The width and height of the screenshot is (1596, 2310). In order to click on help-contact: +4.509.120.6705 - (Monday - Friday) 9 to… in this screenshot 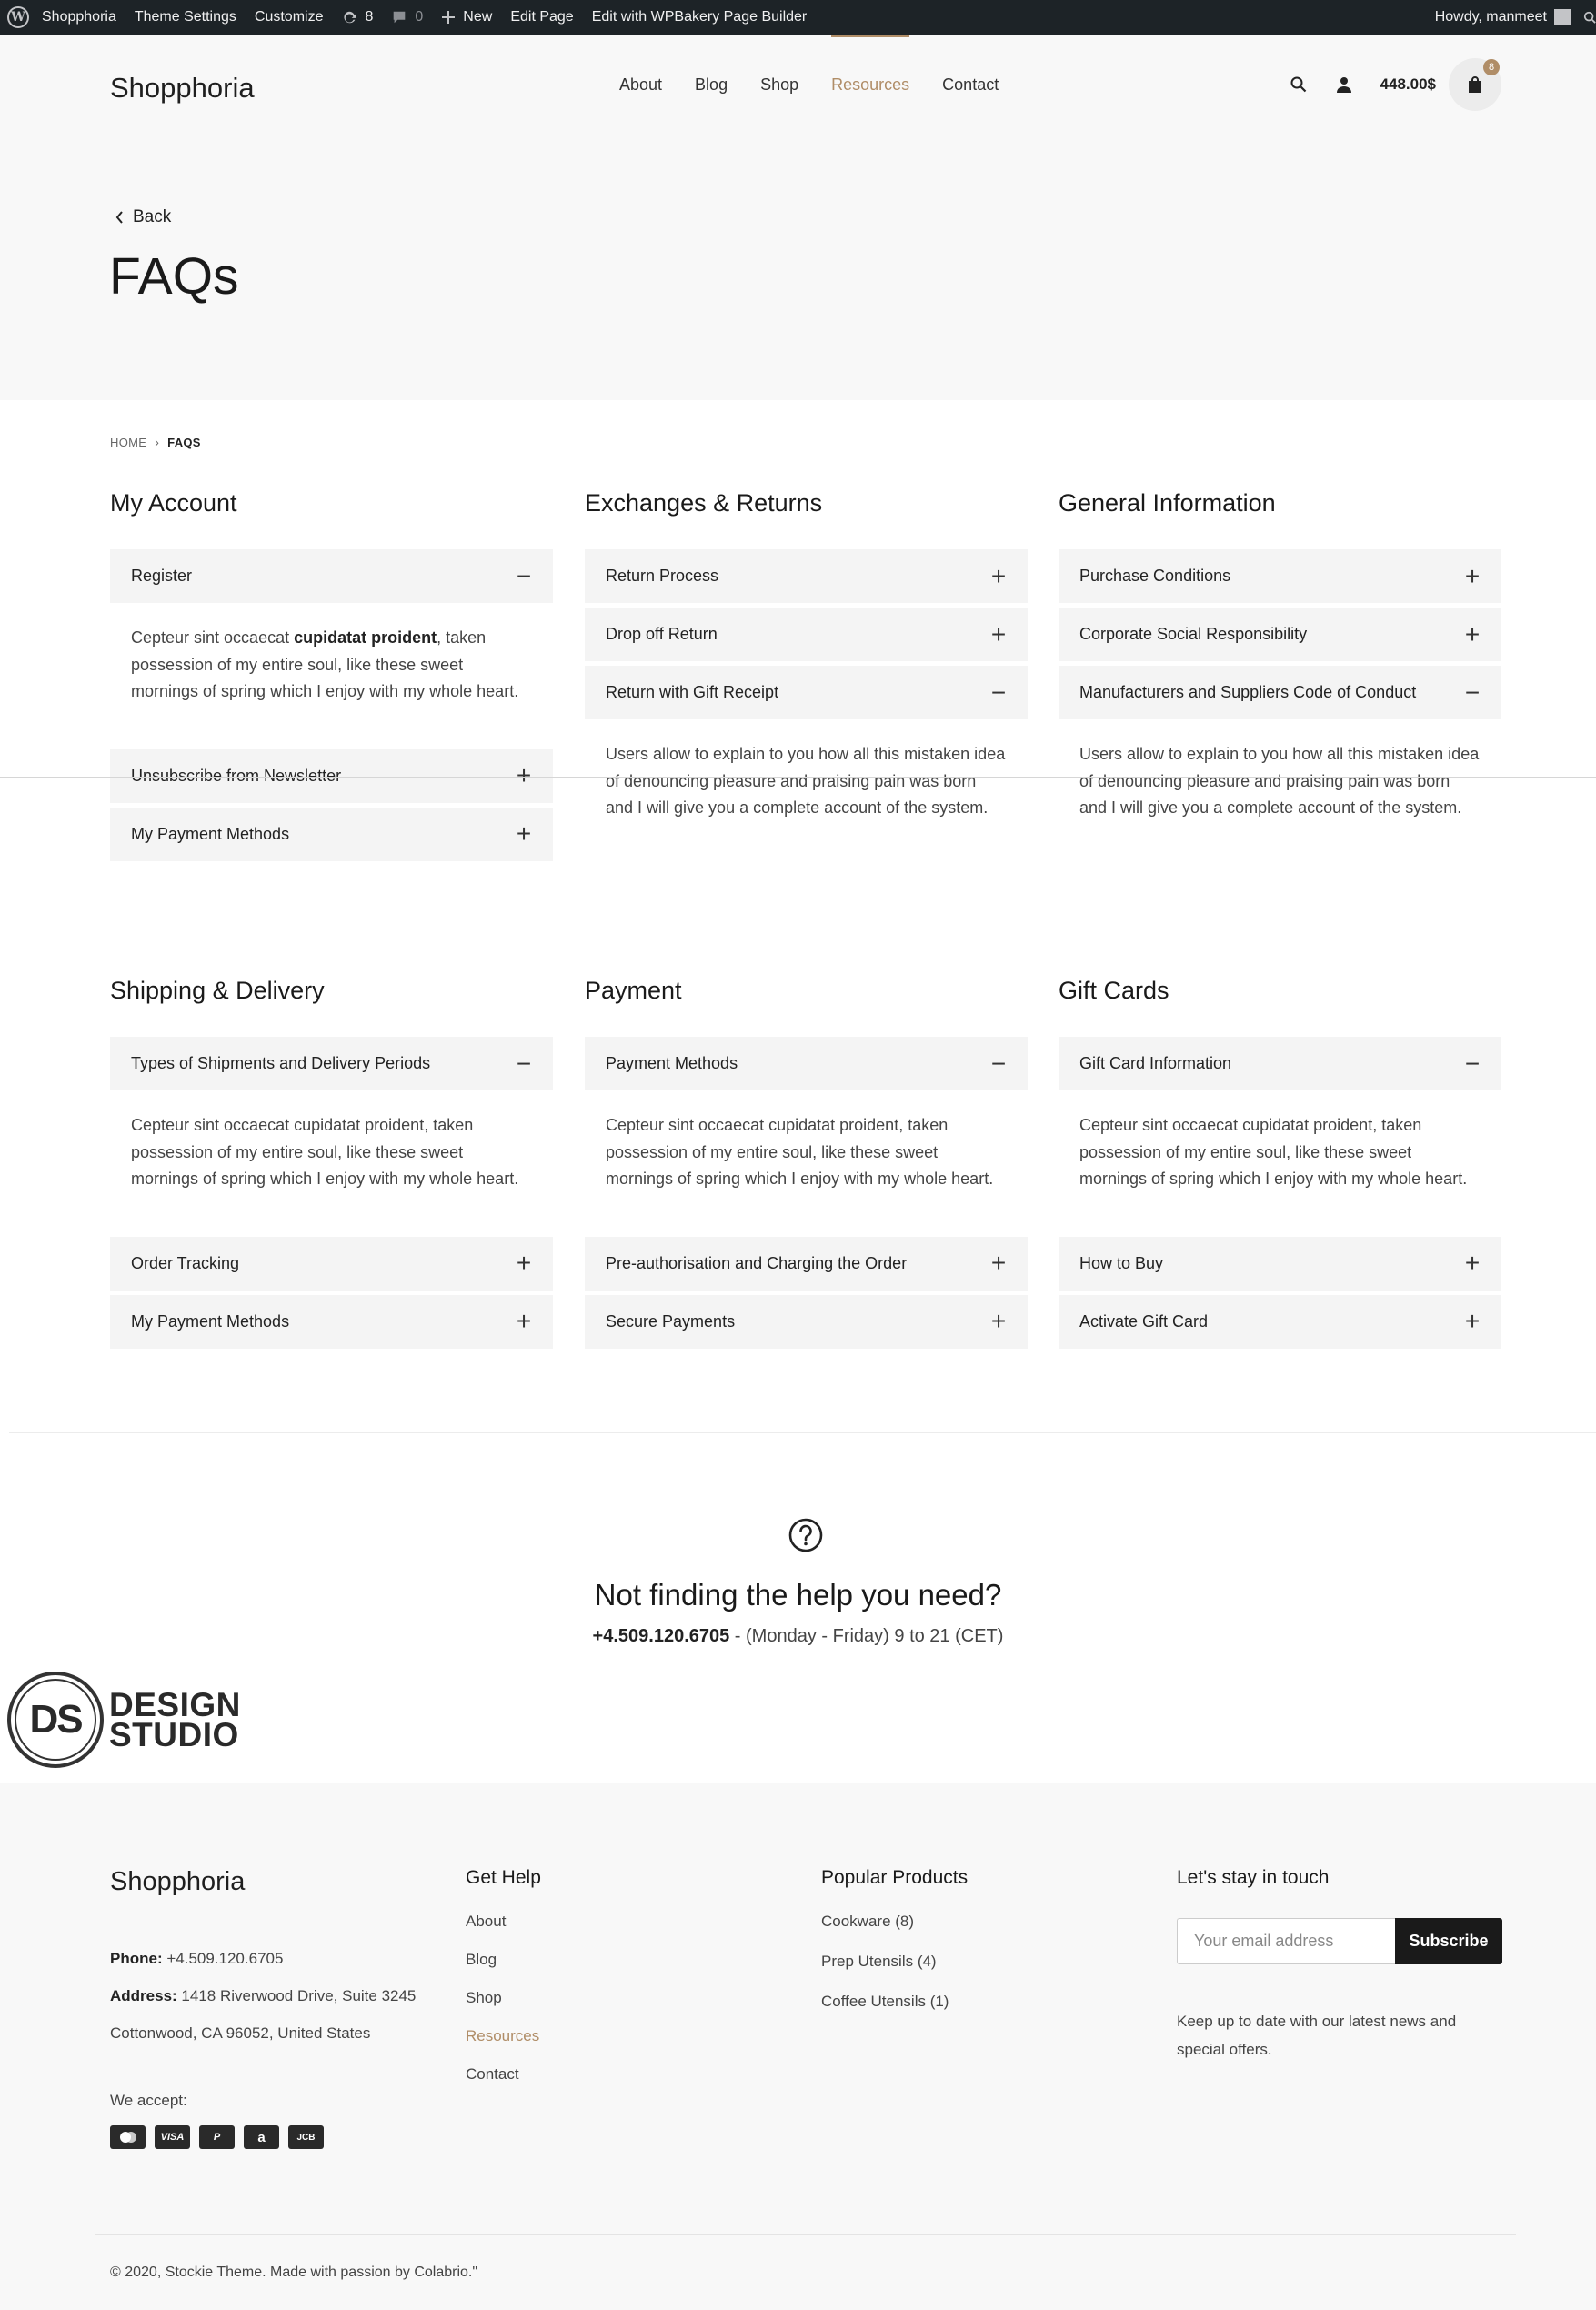, I will do `click(798, 1637)`.